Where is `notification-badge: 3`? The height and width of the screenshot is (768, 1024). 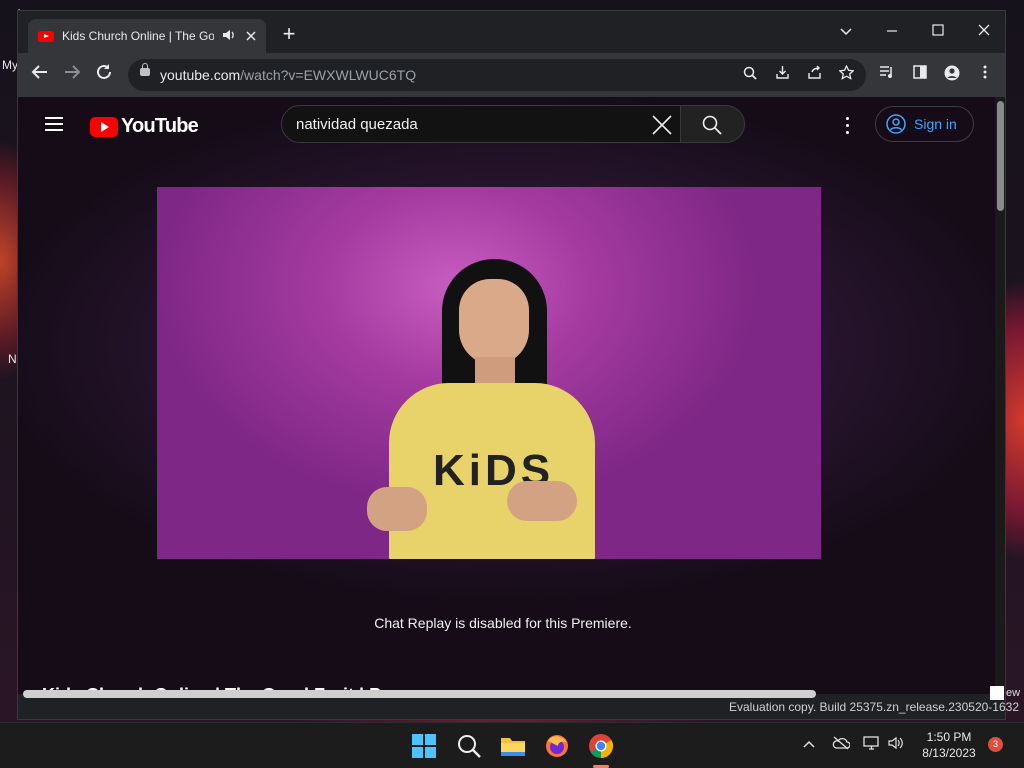
notification-badge: 3 is located at coordinates (995, 744).